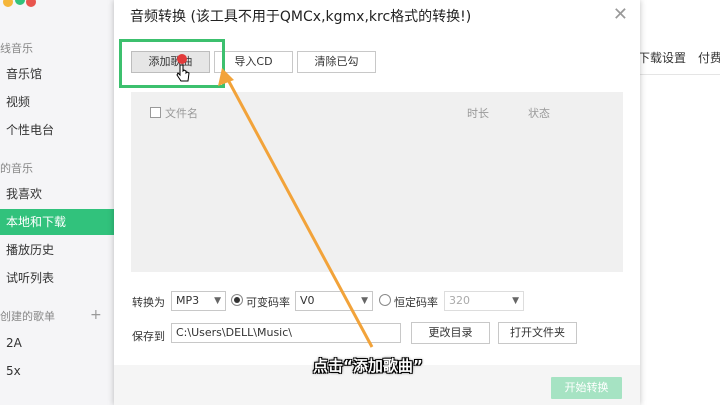  What do you see at coordinates (16, 48) in the screenshot?
I see `sidebar-section-online: 线音乐` at bounding box center [16, 48].